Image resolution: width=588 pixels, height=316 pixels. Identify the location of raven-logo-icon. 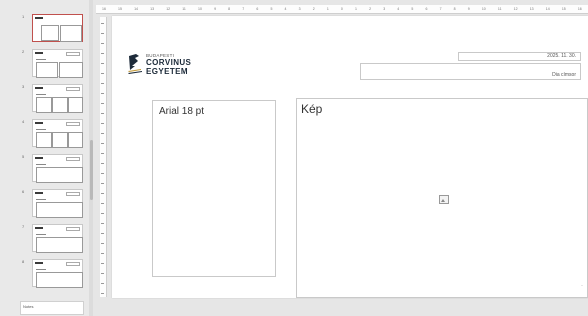
(135, 64).